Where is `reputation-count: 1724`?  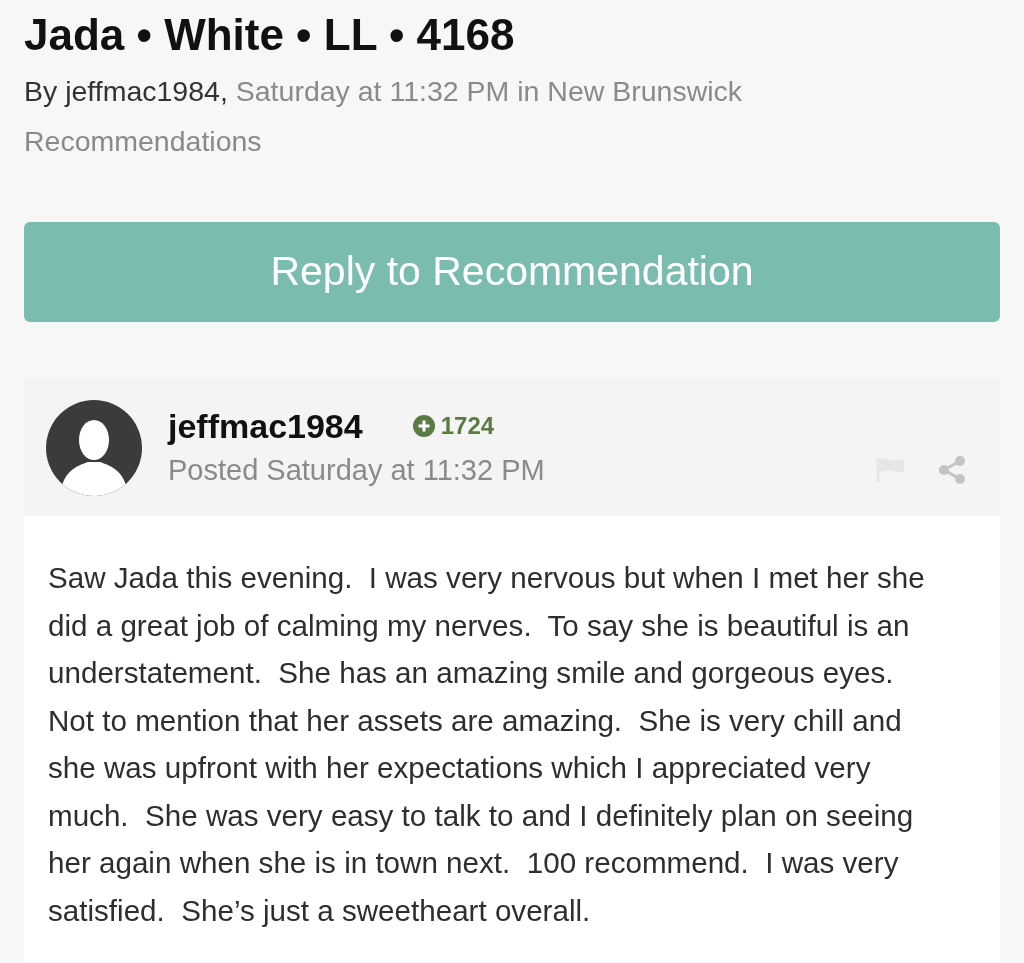 reputation-count: 1724 is located at coordinates (467, 426).